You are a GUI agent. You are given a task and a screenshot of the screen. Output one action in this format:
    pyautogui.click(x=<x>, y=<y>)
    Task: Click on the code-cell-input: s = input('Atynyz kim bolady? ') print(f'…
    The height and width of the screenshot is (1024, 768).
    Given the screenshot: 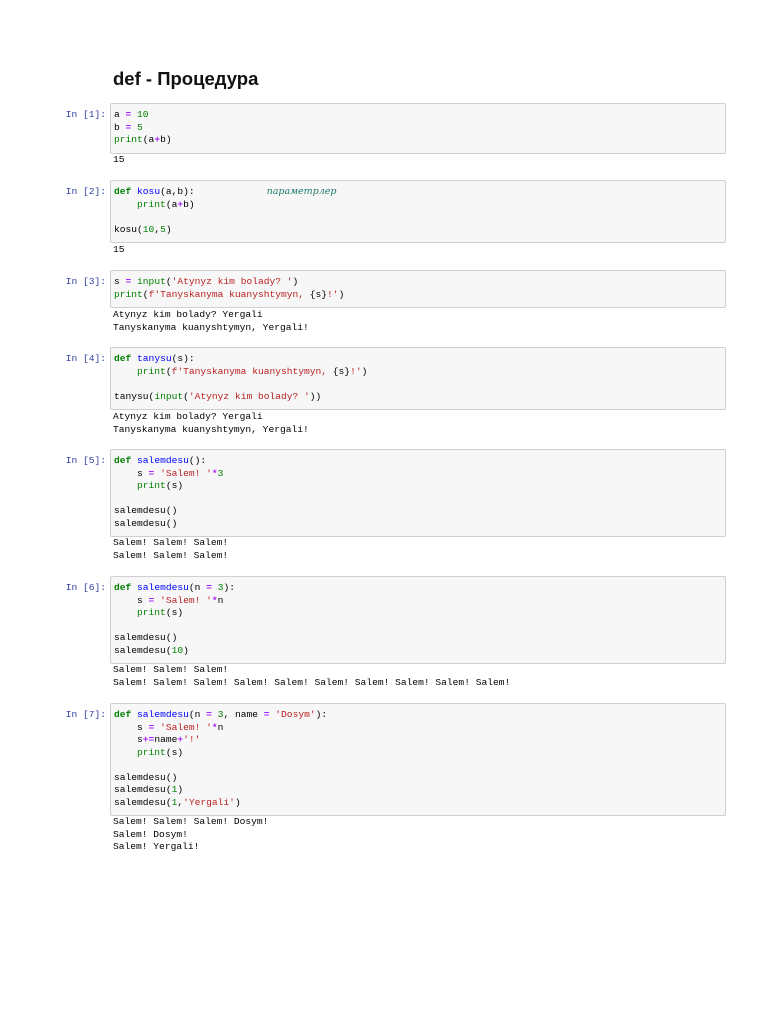 What is the action you would take?
    pyautogui.click(x=418, y=289)
    